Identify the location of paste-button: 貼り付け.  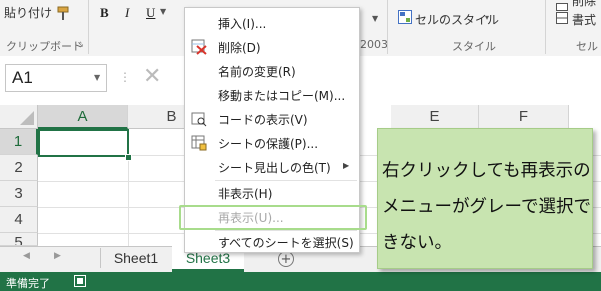
(29, 13).